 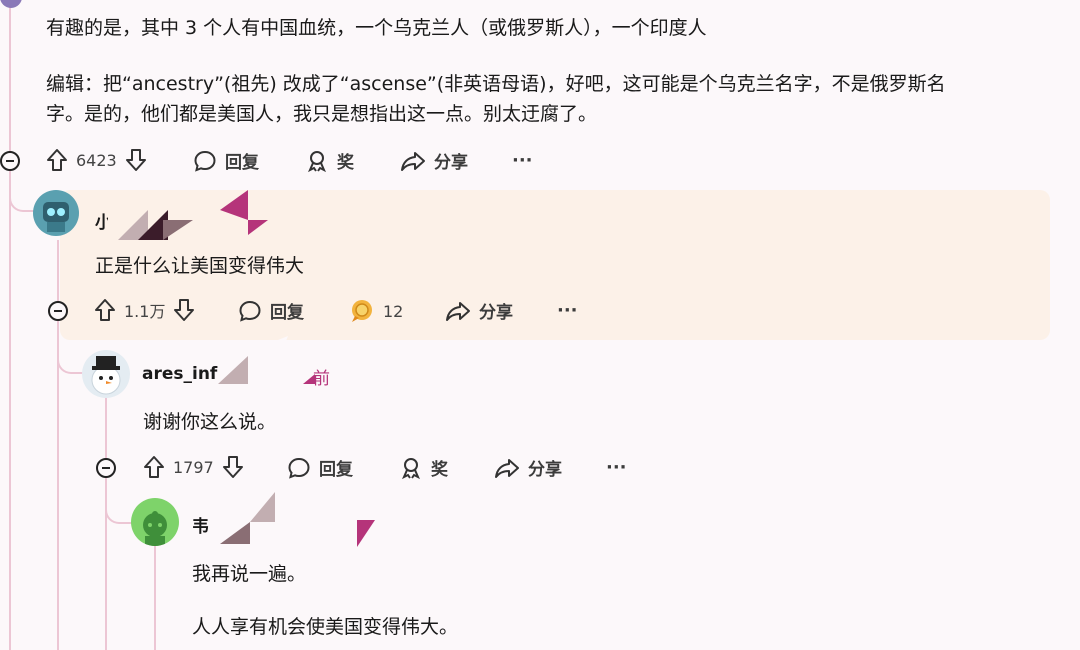 I want to click on vote-count: 1797, so click(x=193, y=467).